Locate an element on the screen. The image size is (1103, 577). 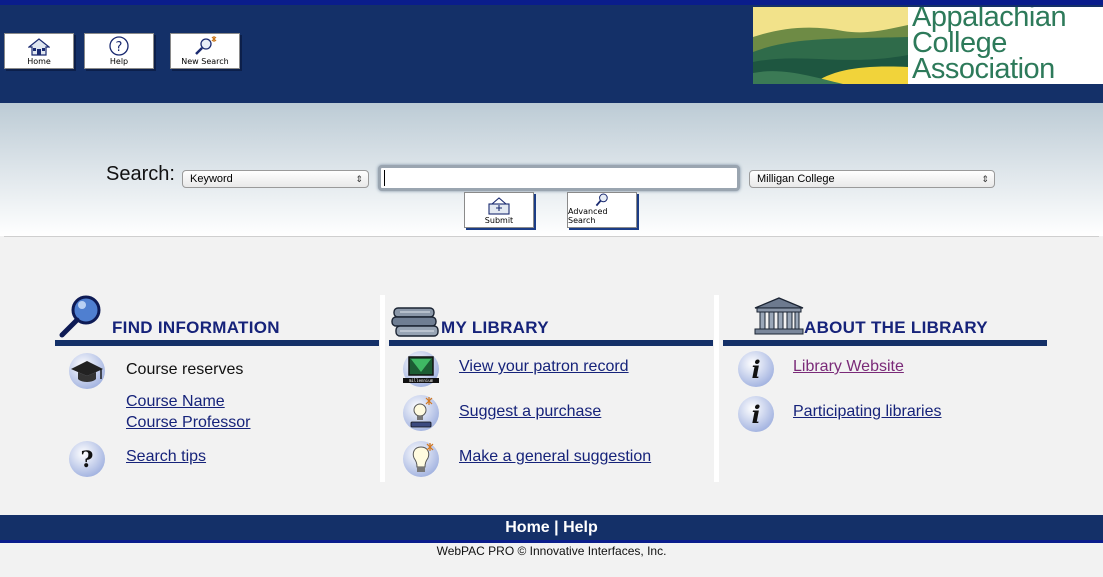
graduation-cap-icon is located at coordinates (87, 371).